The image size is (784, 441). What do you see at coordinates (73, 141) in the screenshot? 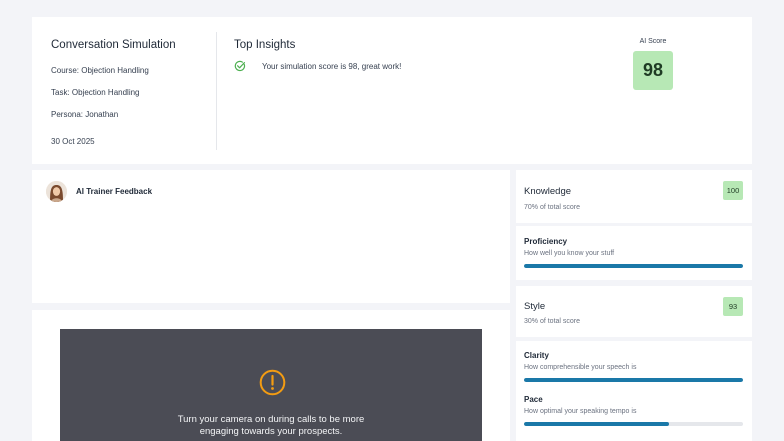
I see `date-label: 30 Oct 2025` at bounding box center [73, 141].